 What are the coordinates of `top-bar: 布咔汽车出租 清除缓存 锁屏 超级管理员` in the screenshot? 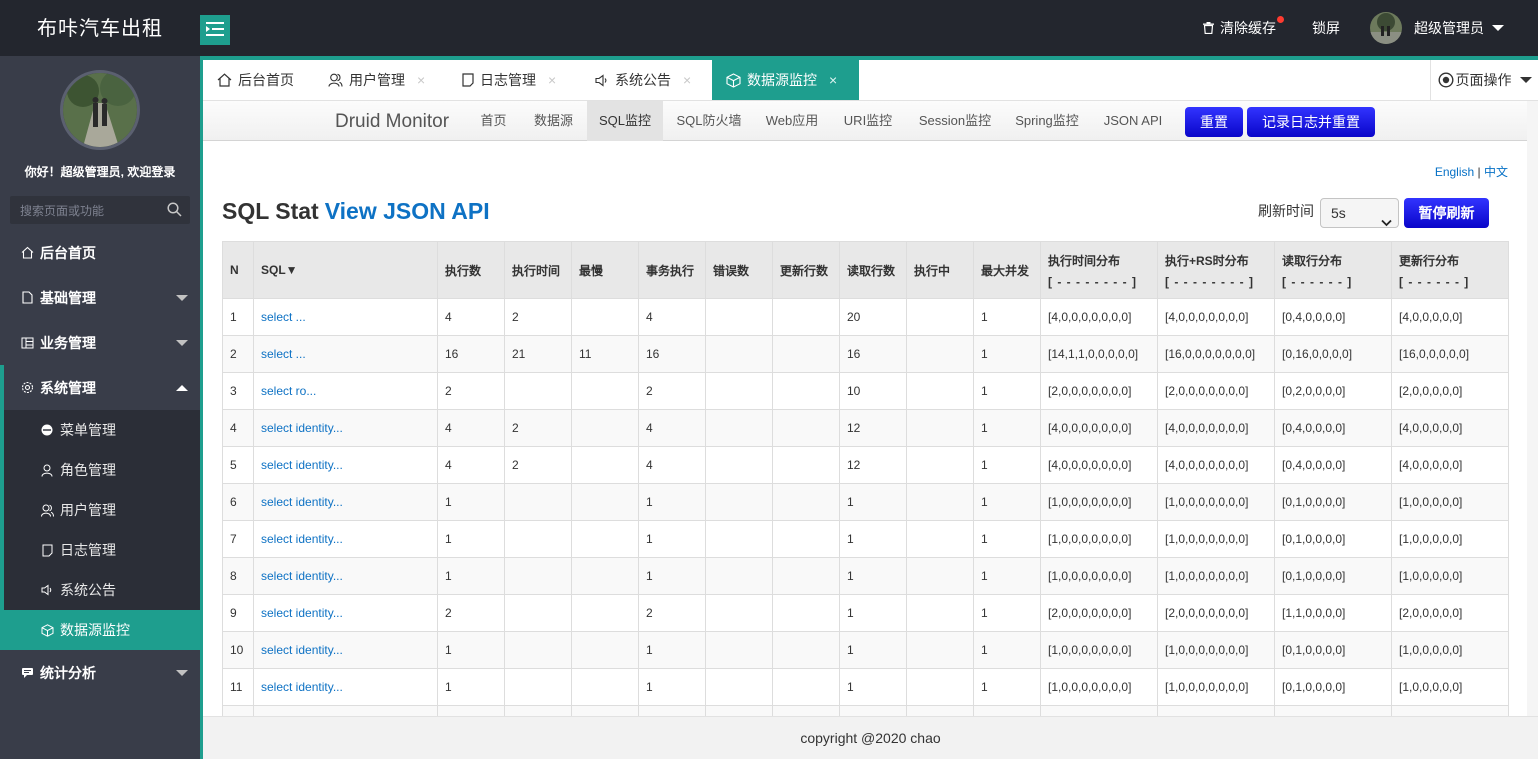 It's located at (769, 28).